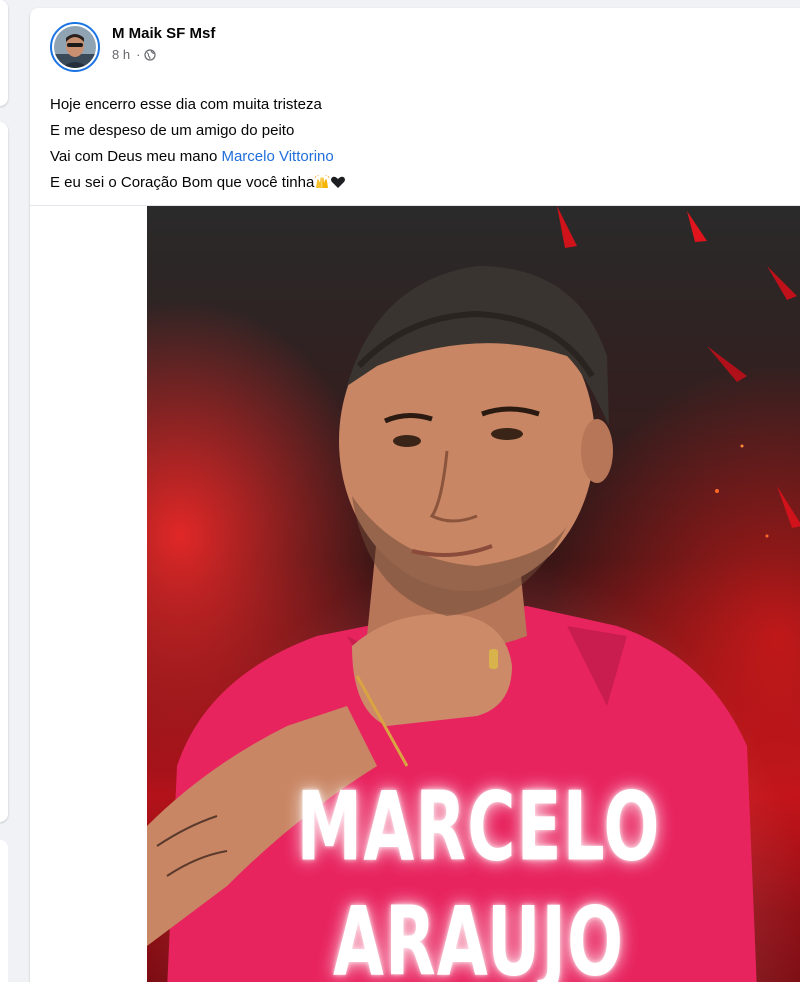 The image size is (800, 982). Describe the element at coordinates (338, 182) in the screenshot. I see `black-heart-emoji-icon` at that location.